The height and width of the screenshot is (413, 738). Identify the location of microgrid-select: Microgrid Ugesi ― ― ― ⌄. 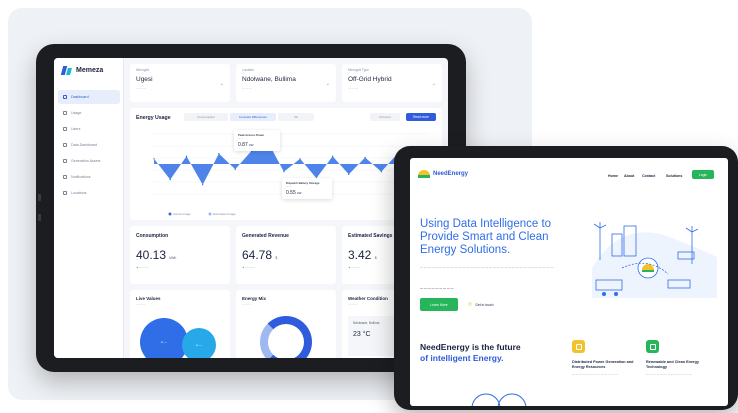
(180, 83).